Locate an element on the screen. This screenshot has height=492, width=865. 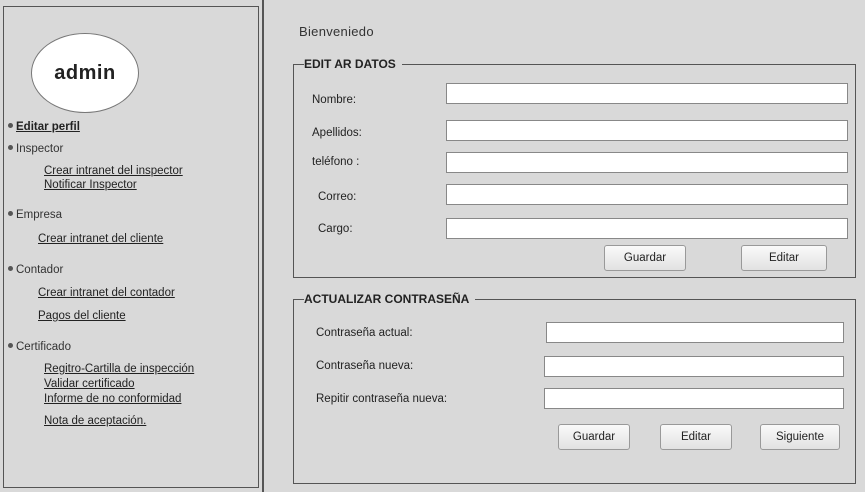
editar-contrasena-button: Editar is located at coordinates (696, 437).